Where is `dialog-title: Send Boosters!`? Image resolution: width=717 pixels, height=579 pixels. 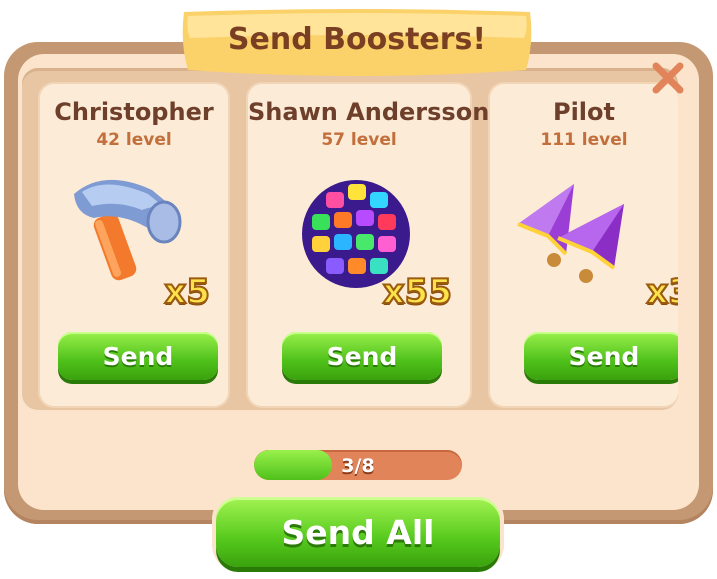 dialog-title: Send Boosters! is located at coordinates (357, 39).